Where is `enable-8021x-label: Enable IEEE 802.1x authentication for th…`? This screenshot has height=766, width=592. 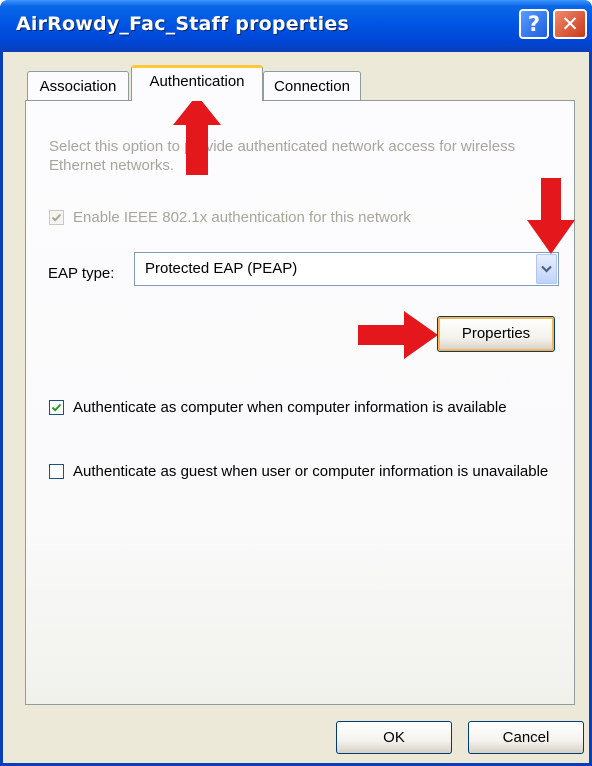 enable-8021x-label: Enable IEEE 802.1x authentication for th… is located at coordinates (242, 217).